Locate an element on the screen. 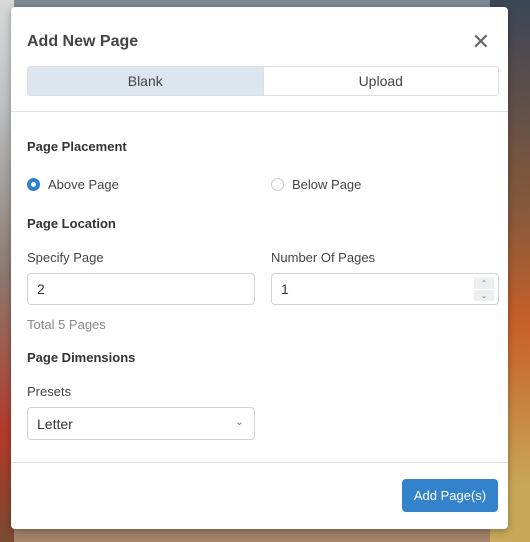 This screenshot has height=542, width=530. chevron-up-icon: ⌃ is located at coordinates (484, 283).